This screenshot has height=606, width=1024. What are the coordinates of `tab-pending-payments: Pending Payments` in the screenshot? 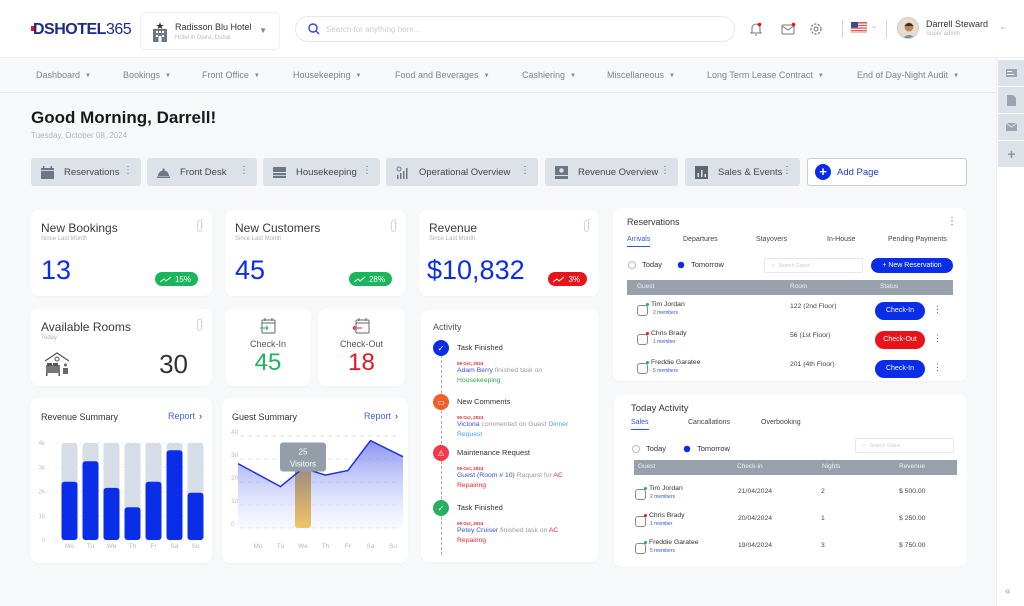 It's located at (917, 239).